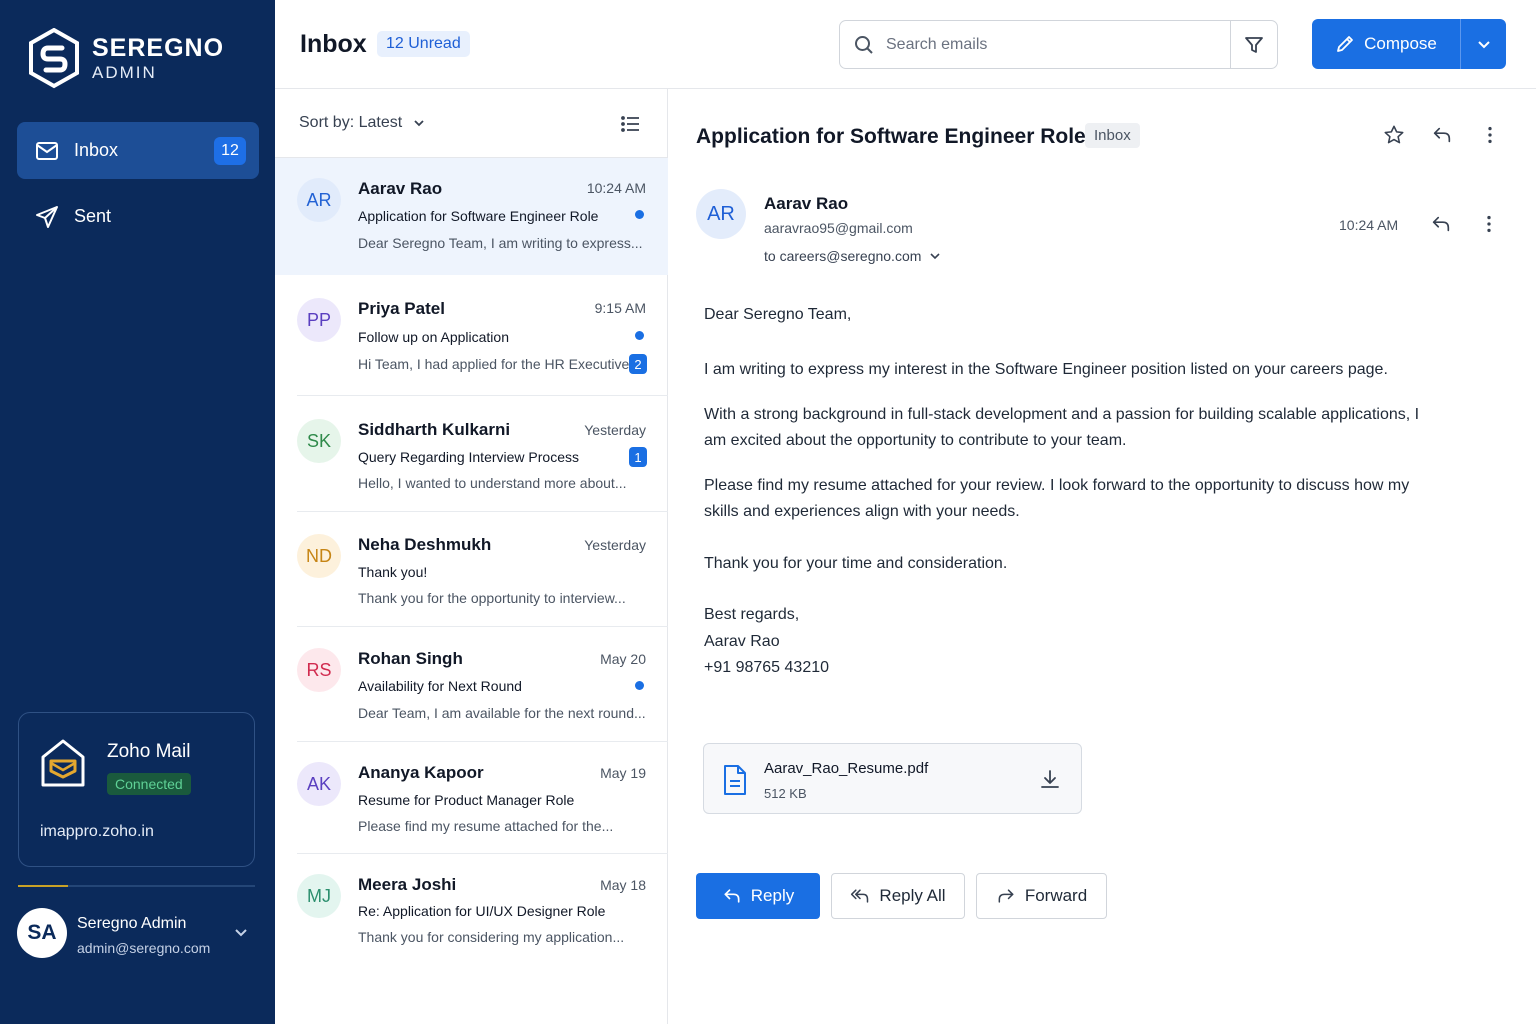  What do you see at coordinates (1400, 43) in the screenshot?
I see `compose-label: Compose` at bounding box center [1400, 43].